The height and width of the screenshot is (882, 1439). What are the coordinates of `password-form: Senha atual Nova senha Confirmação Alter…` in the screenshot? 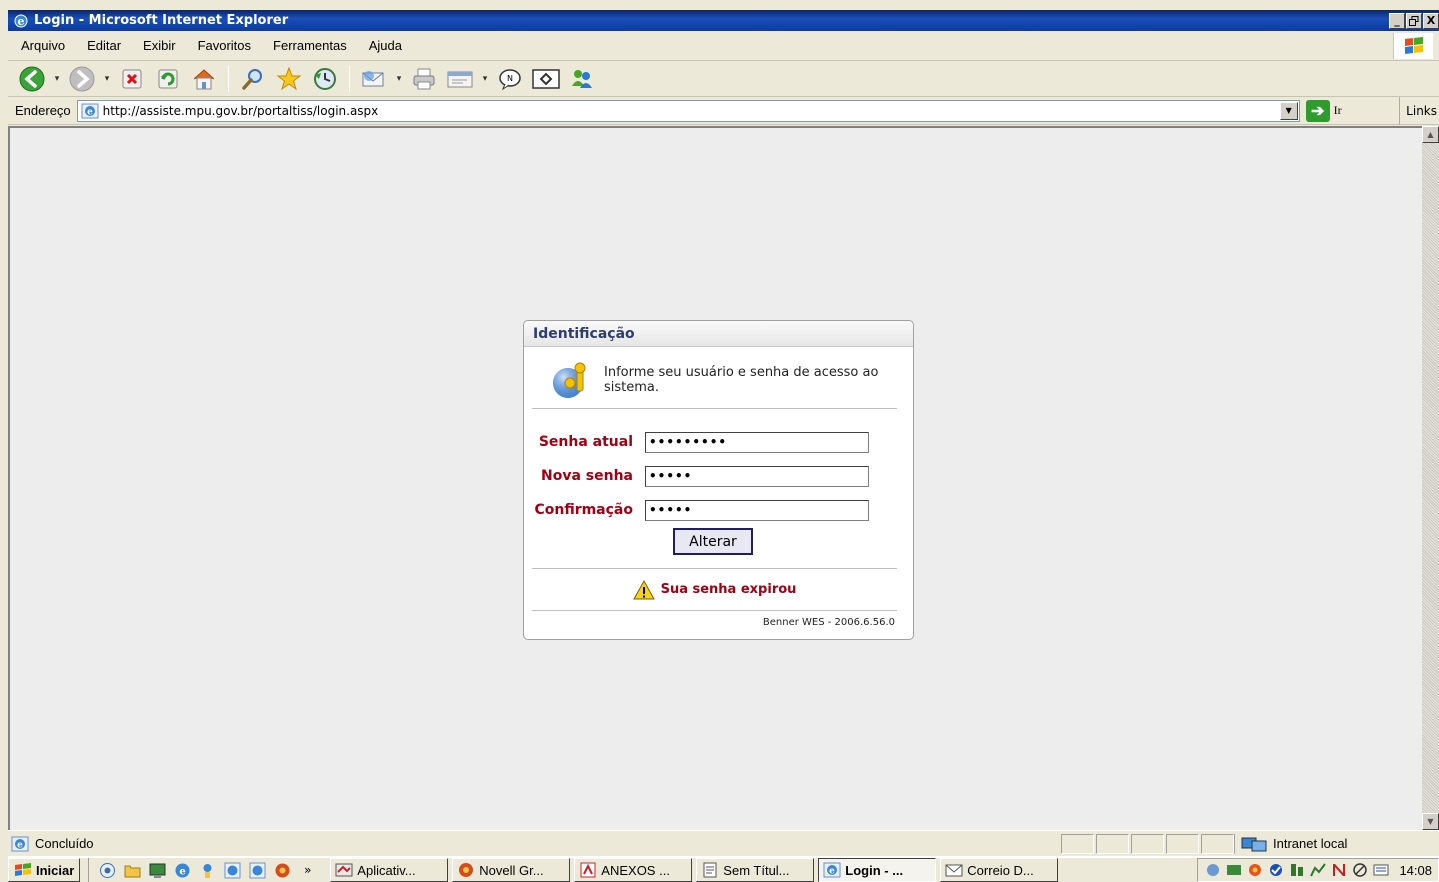 It's located at (718, 488).